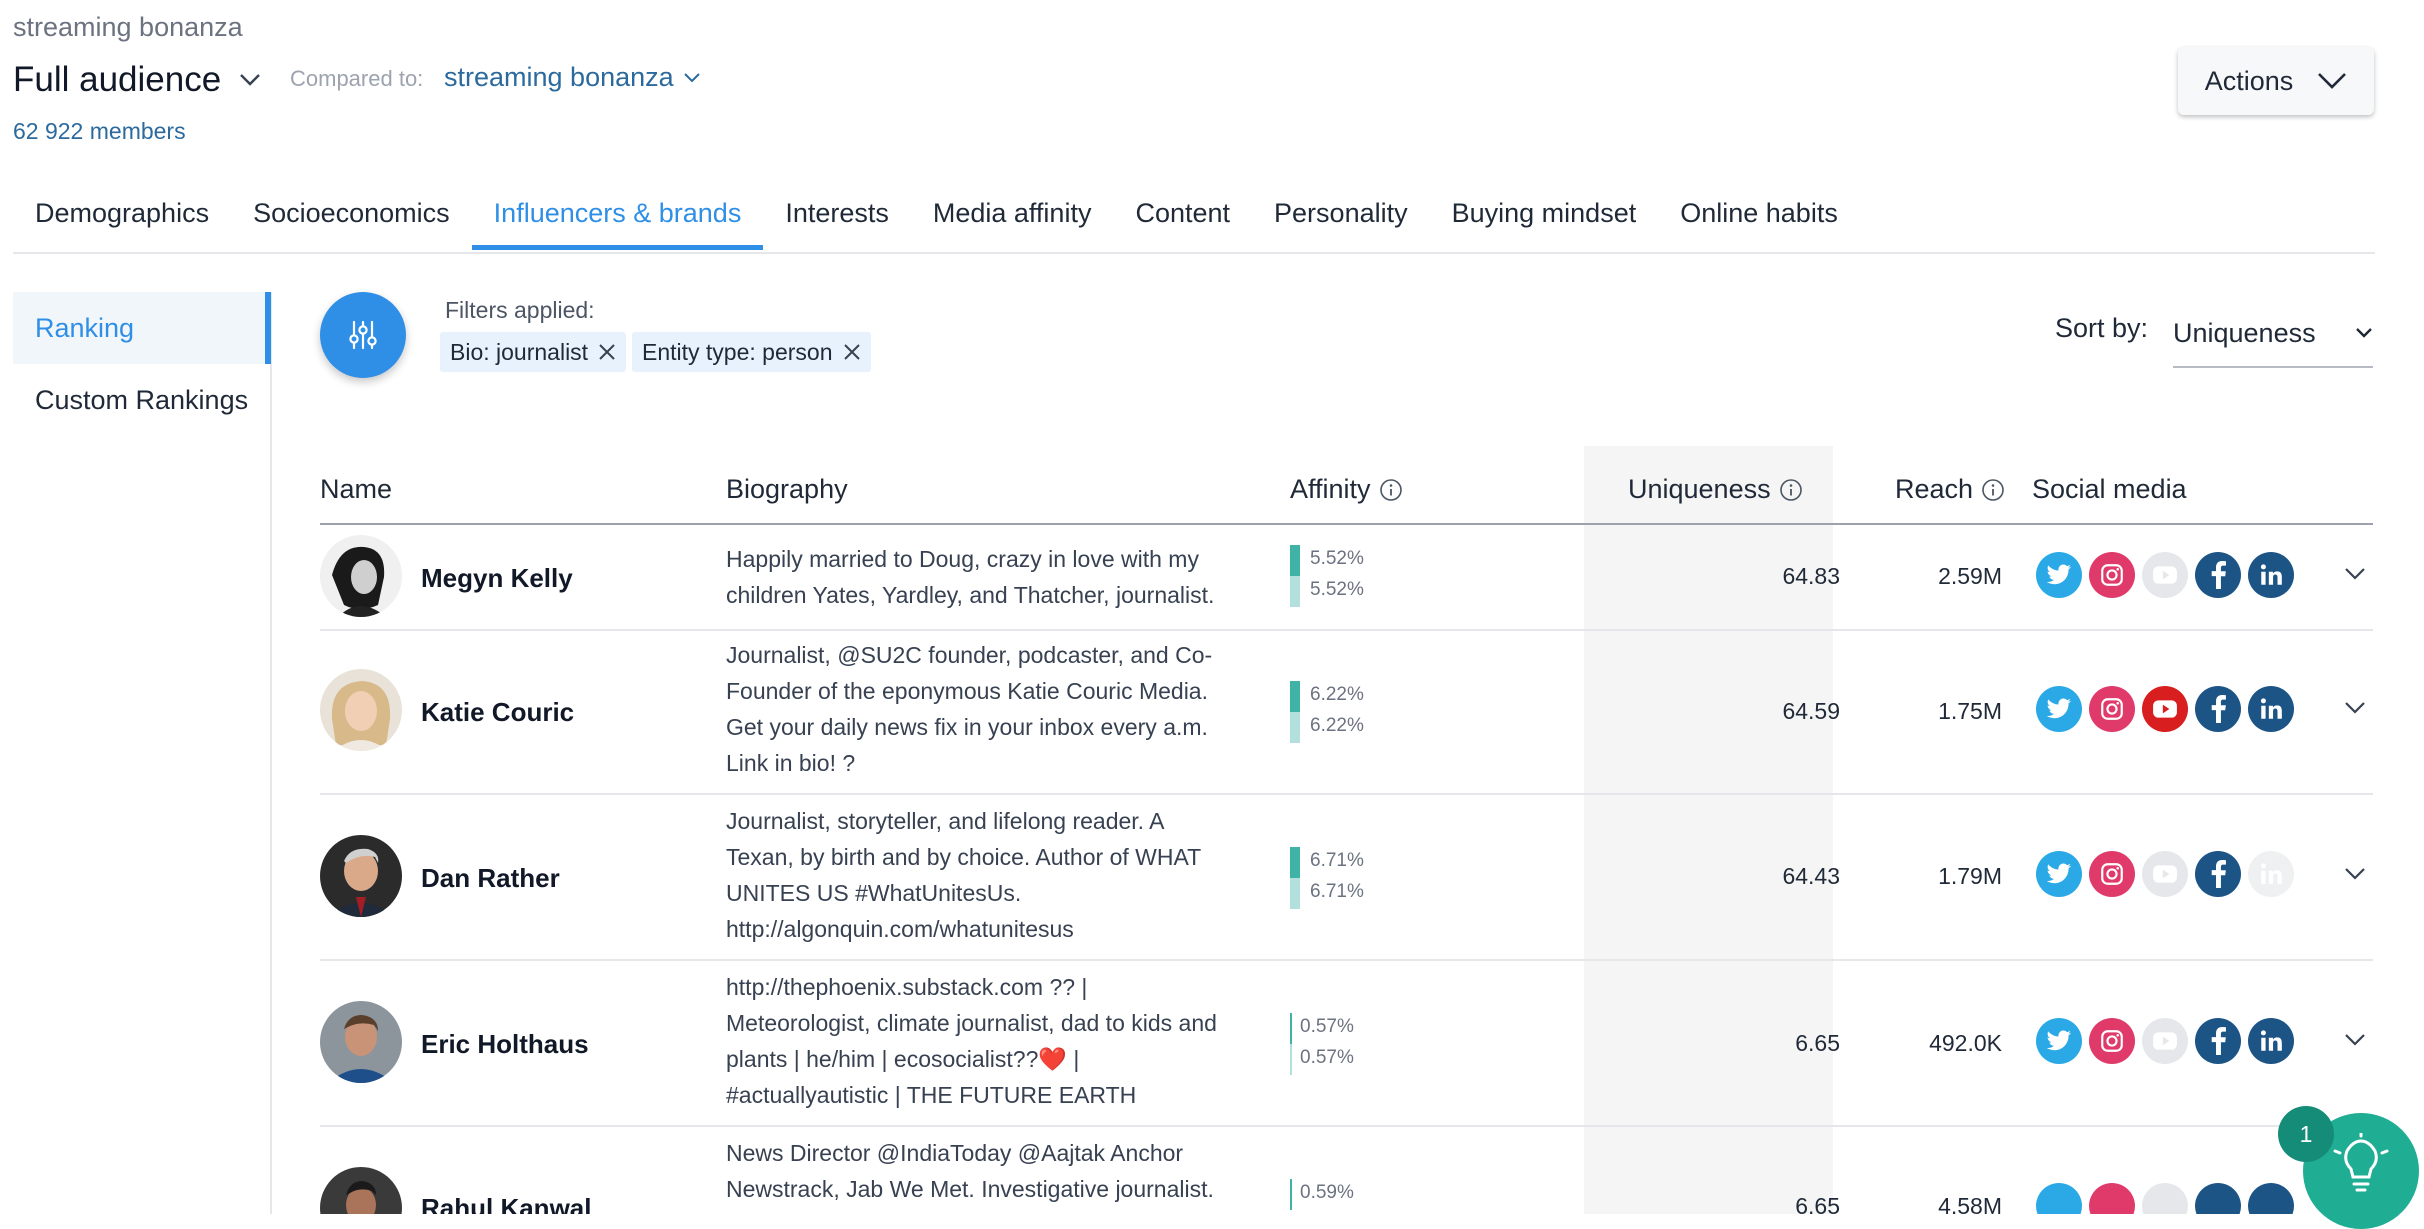 This screenshot has width=2424, height=1229. I want to click on column-header-affinity: Affinity, so click(1346, 489).